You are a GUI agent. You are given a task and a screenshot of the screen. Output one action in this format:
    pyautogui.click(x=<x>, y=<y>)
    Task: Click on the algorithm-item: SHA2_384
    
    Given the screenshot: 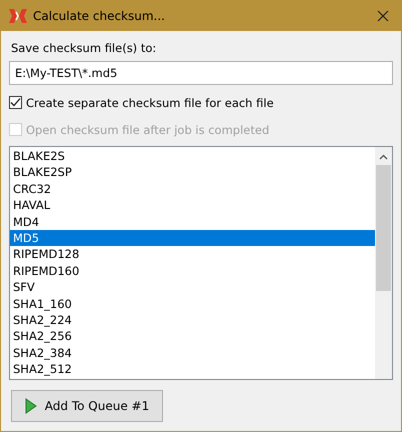 What is the action you would take?
    pyautogui.click(x=192, y=353)
    